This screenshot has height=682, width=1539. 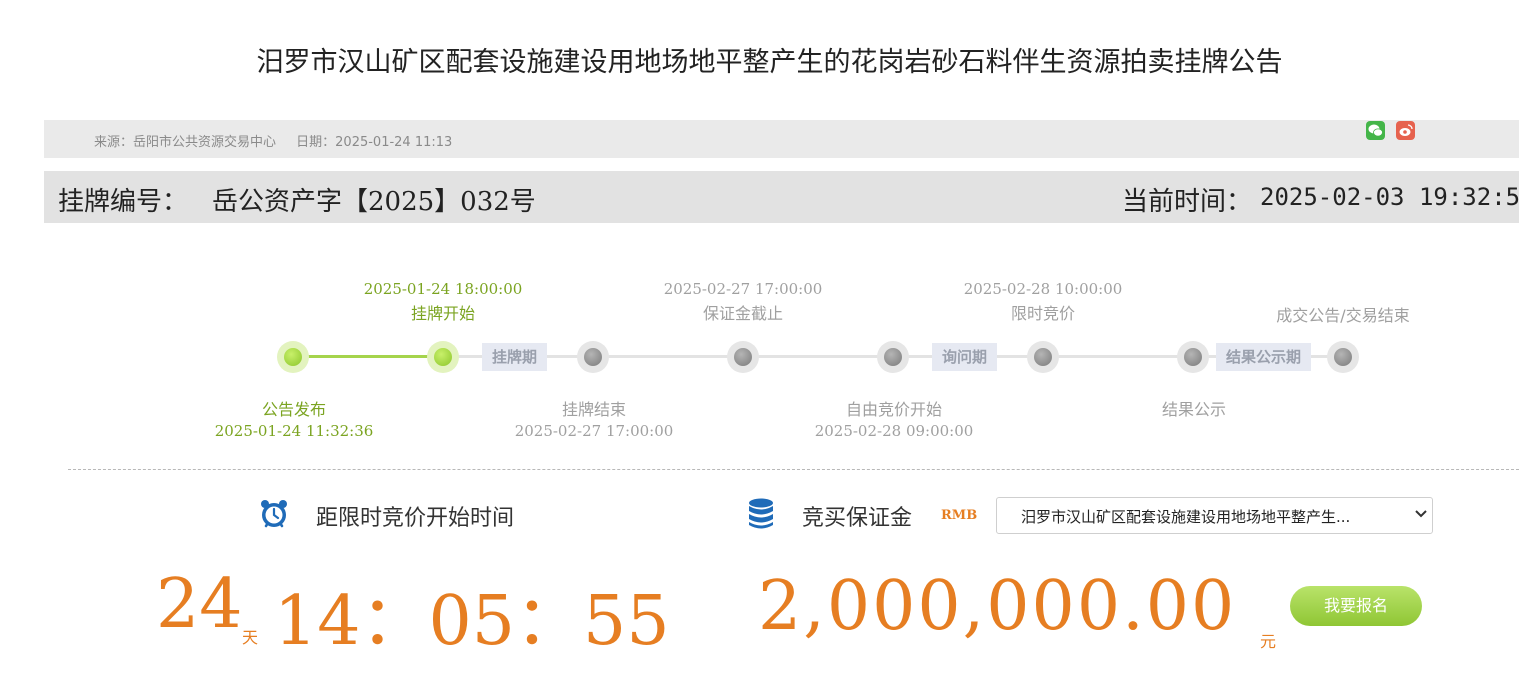 I want to click on section-divider, so click(x=793, y=469).